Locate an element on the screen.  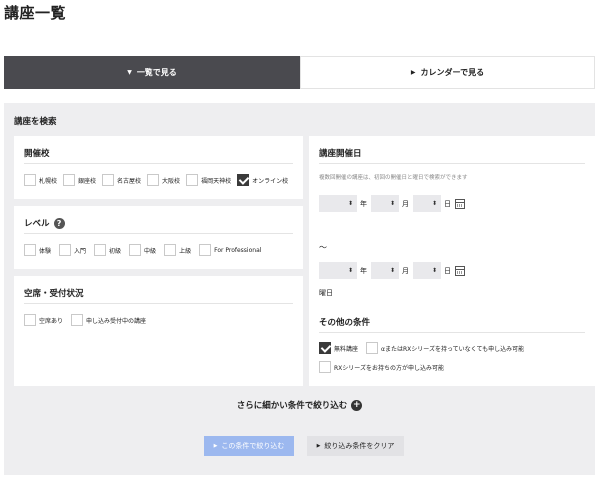
date-title: 講座開催日 is located at coordinates (340, 154).